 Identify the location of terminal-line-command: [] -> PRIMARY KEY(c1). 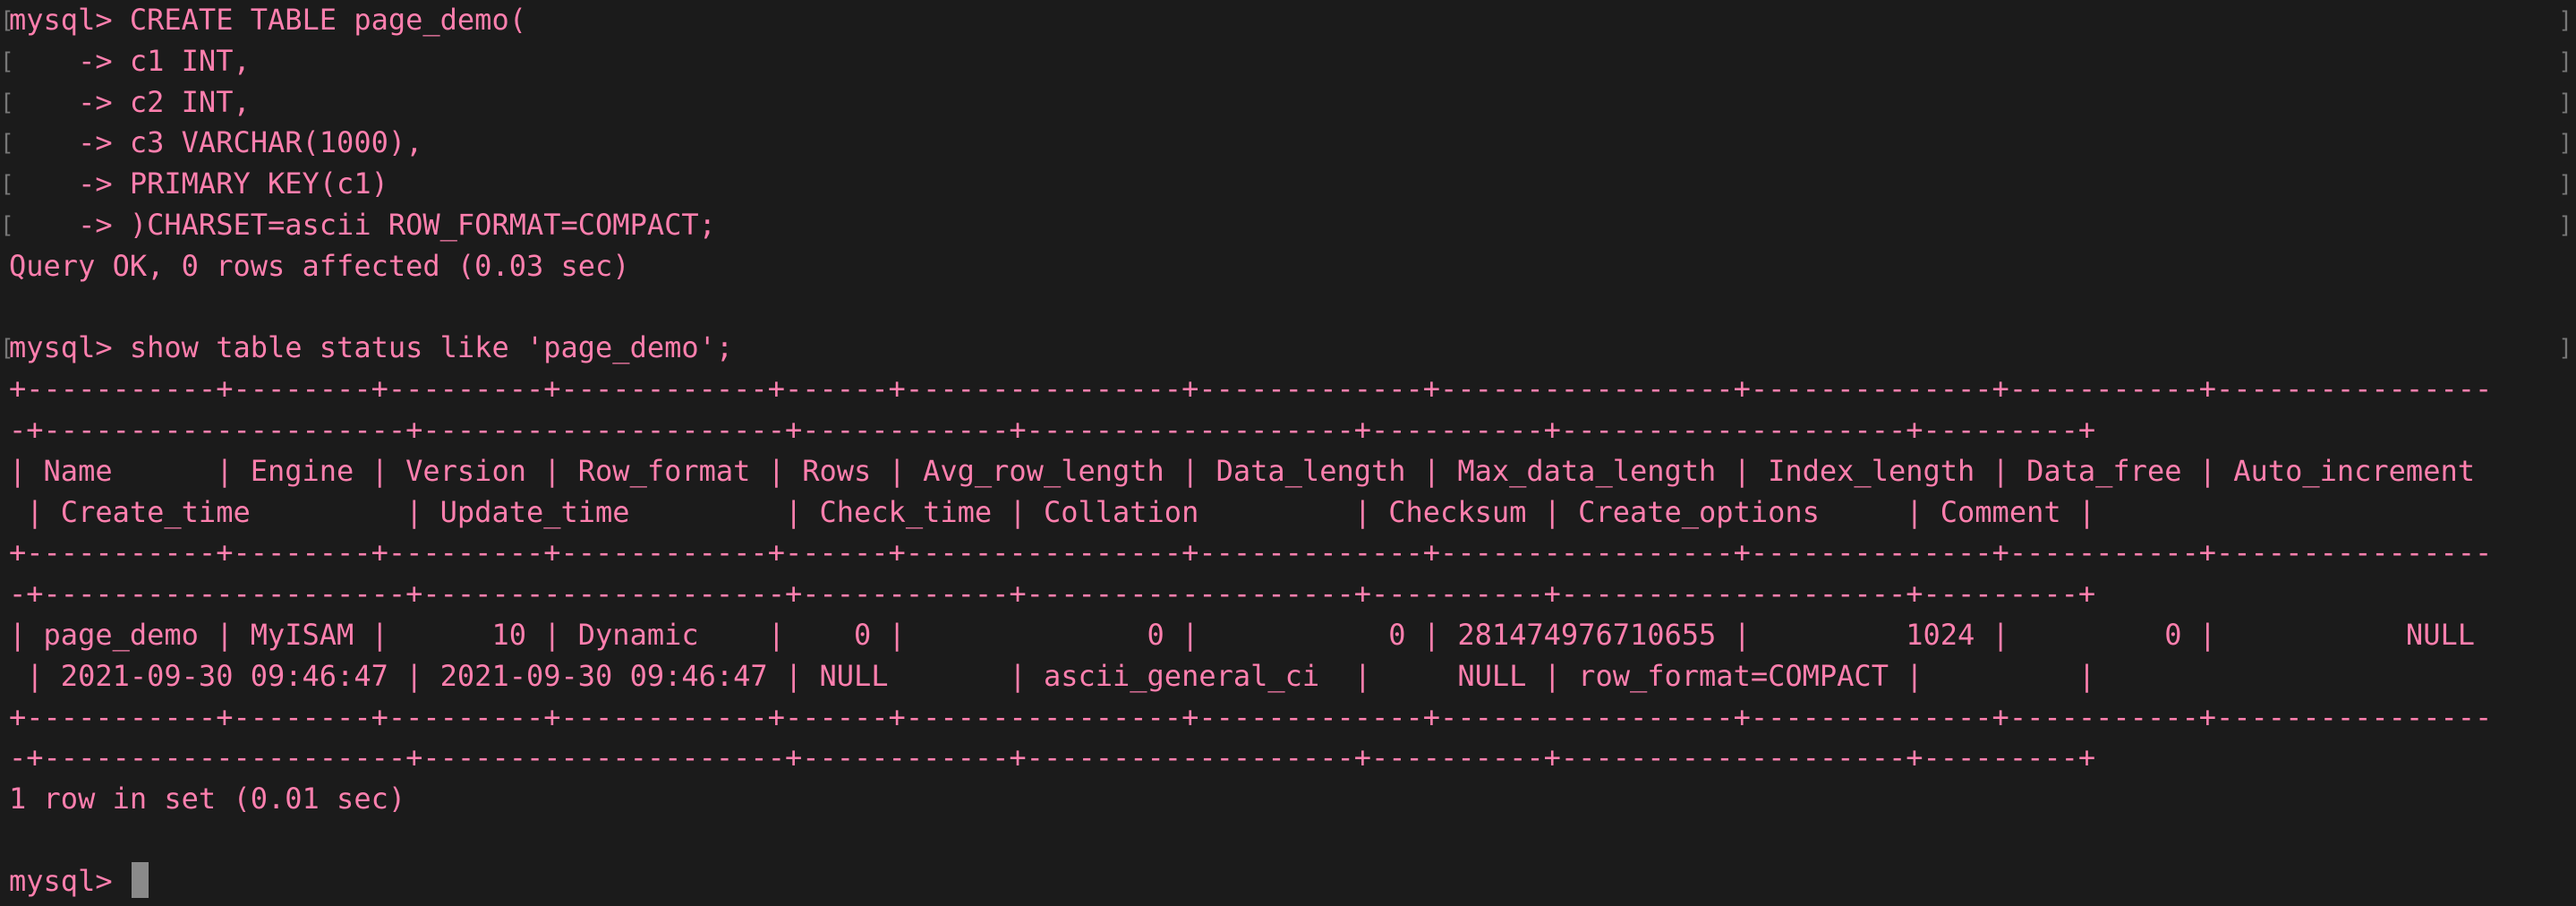
(1286, 184).